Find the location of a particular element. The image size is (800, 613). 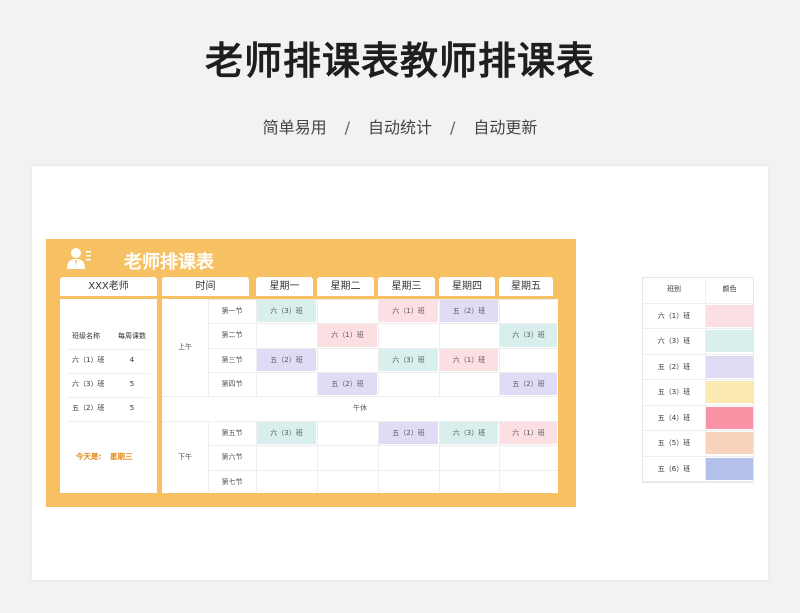

day-header-mon: 星期一 is located at coordinates (284, 286).